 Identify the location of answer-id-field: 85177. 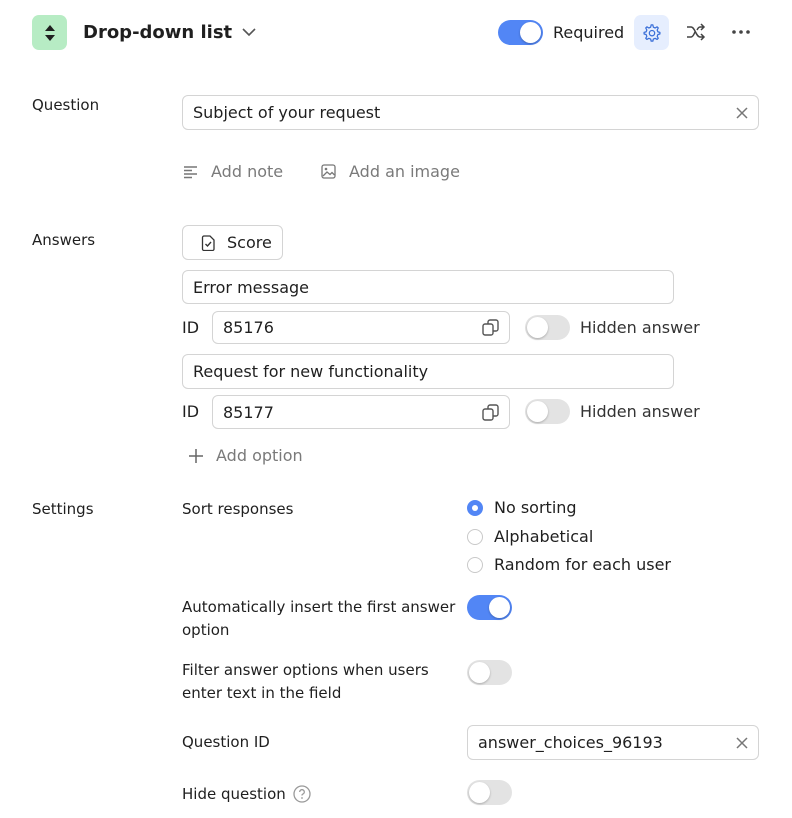
(361, 412).